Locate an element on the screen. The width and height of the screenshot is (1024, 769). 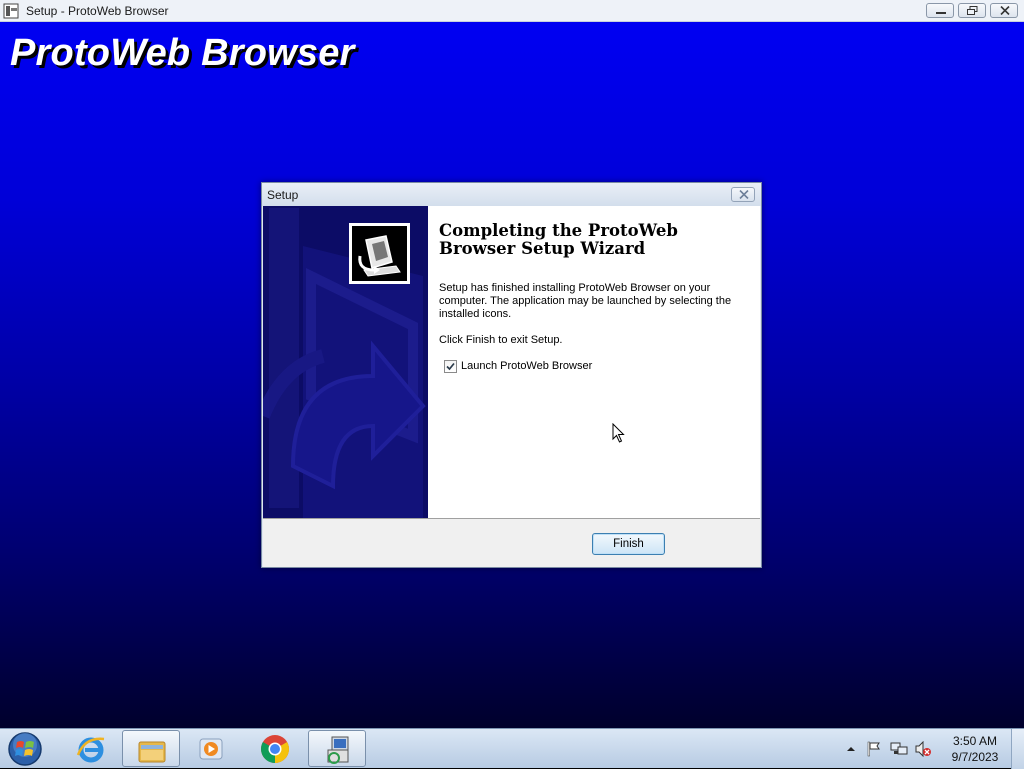
internet-explorer-icon is located at coordinates (90, 750).